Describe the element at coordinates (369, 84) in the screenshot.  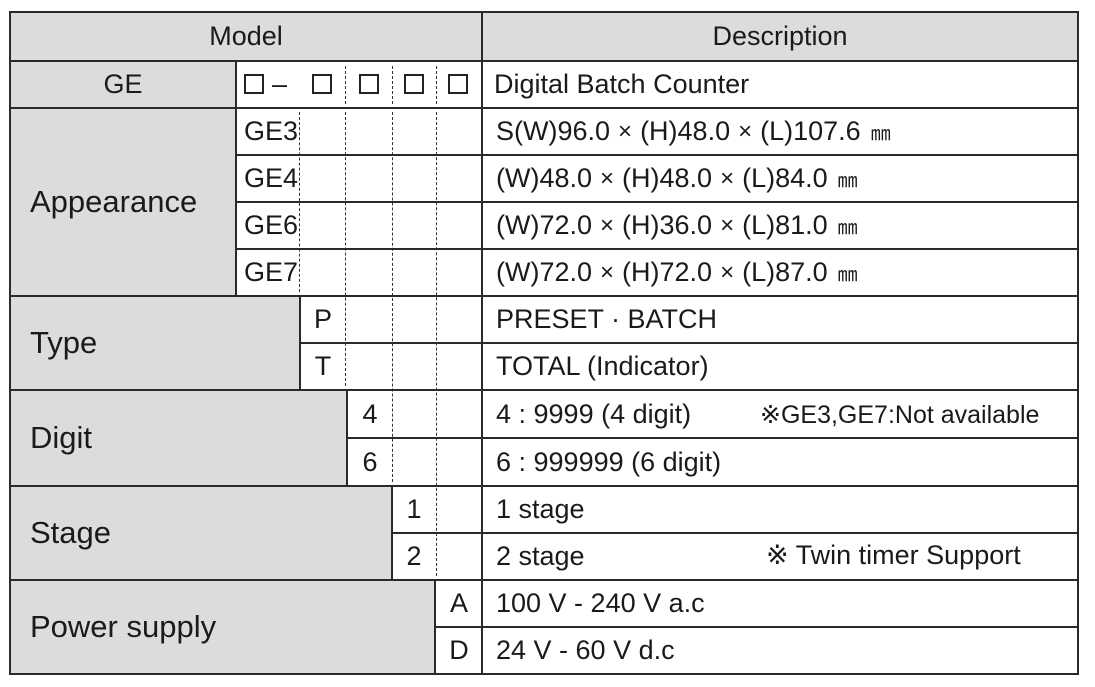
I see `code-box-digit` at that location.